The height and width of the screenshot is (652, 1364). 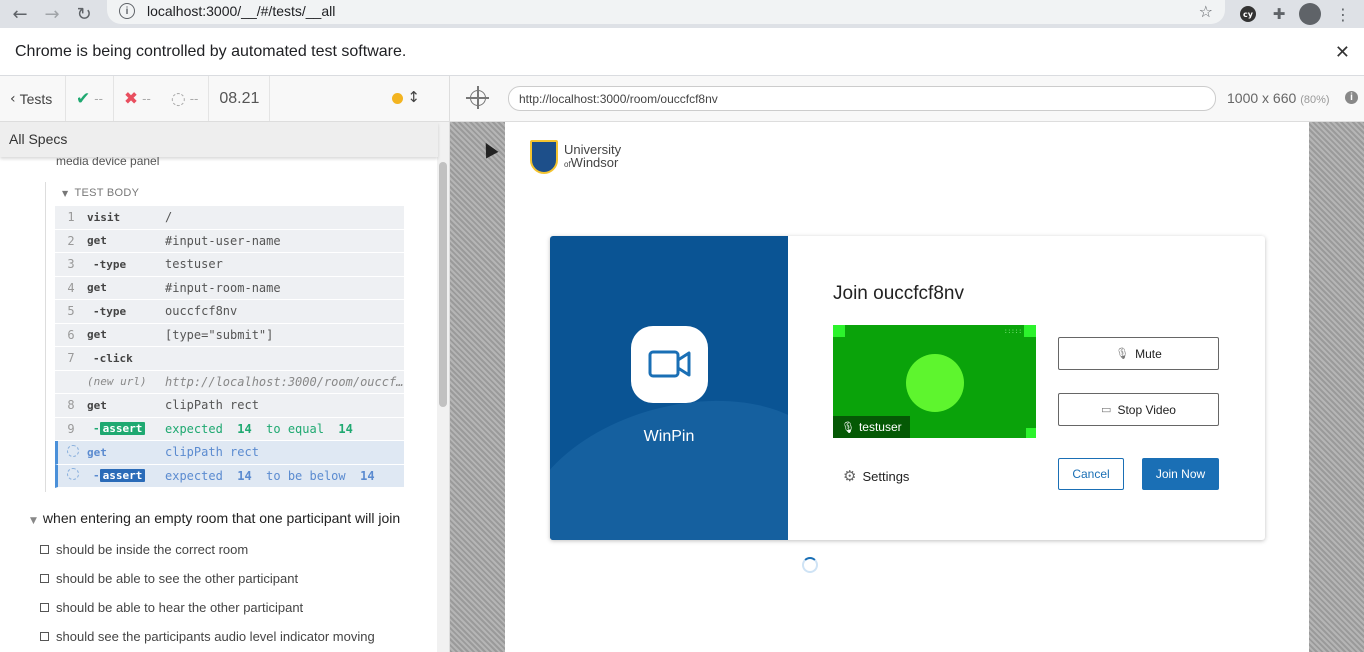 What do you see at coordinates (126, 429) in the screenshot?
I see `command-name: - assert` at bounding box center [126, 429].